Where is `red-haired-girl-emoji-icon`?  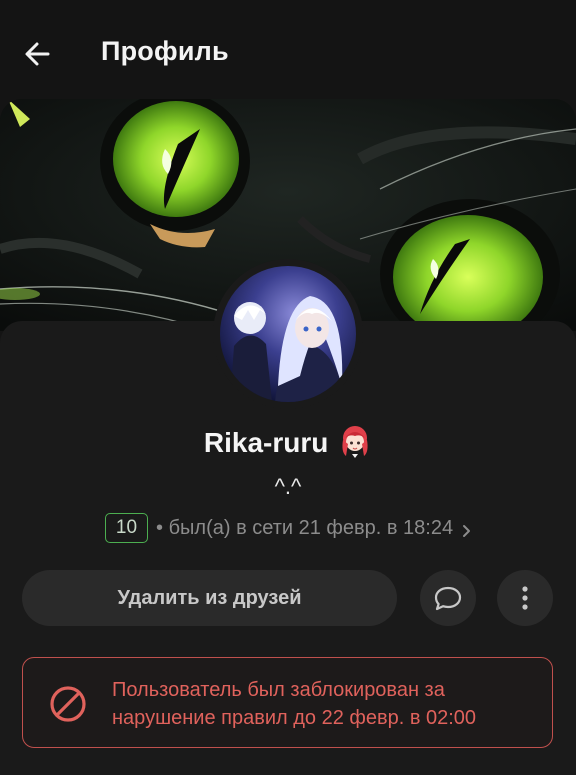 red-haired-girl-emoji-icon is located at coordinates (355, 441).